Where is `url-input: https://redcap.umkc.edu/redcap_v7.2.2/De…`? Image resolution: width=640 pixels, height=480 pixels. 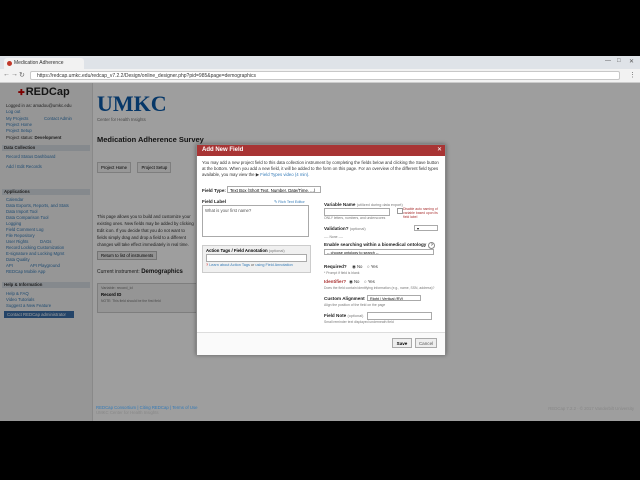 url-input: https://redcap.umkc.edu/redcap_v7.2.2/De… is located at coordinates (325, 75).